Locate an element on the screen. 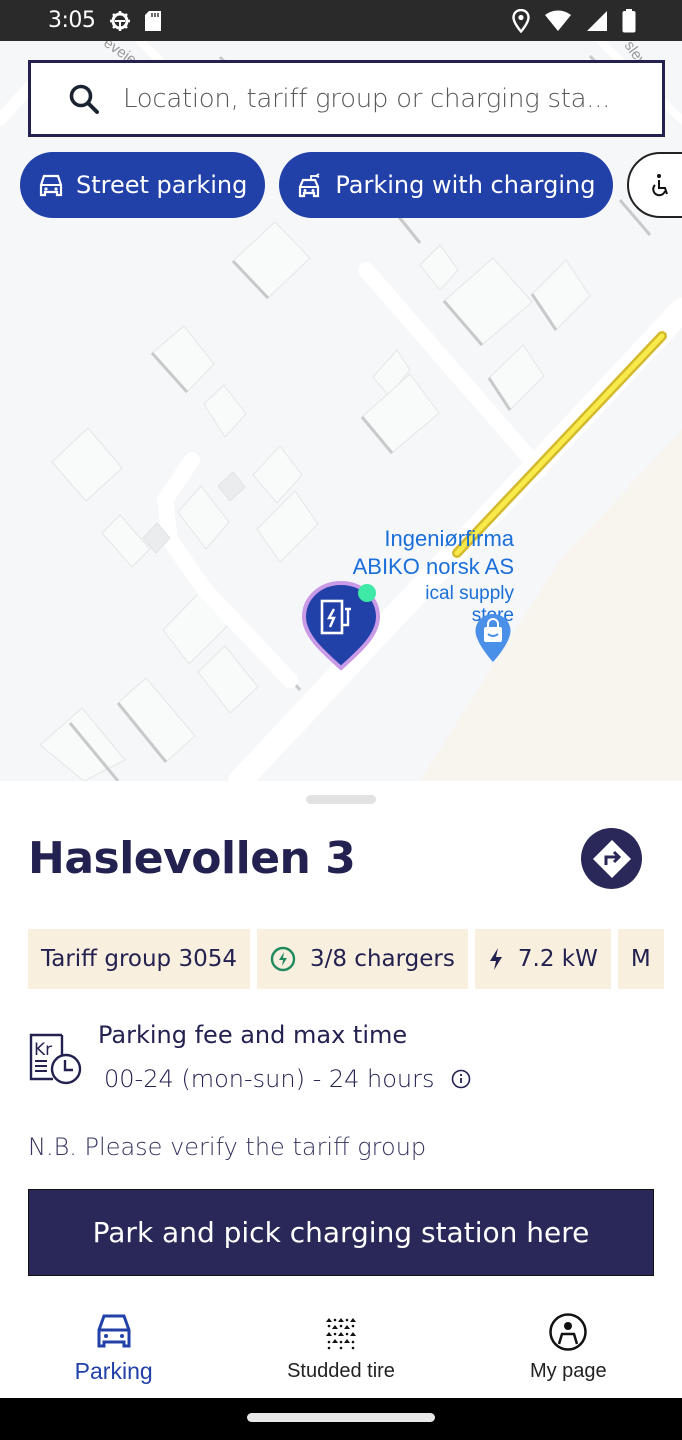  station-title: Haslevollen 3 is located at coordinates (192, 858).